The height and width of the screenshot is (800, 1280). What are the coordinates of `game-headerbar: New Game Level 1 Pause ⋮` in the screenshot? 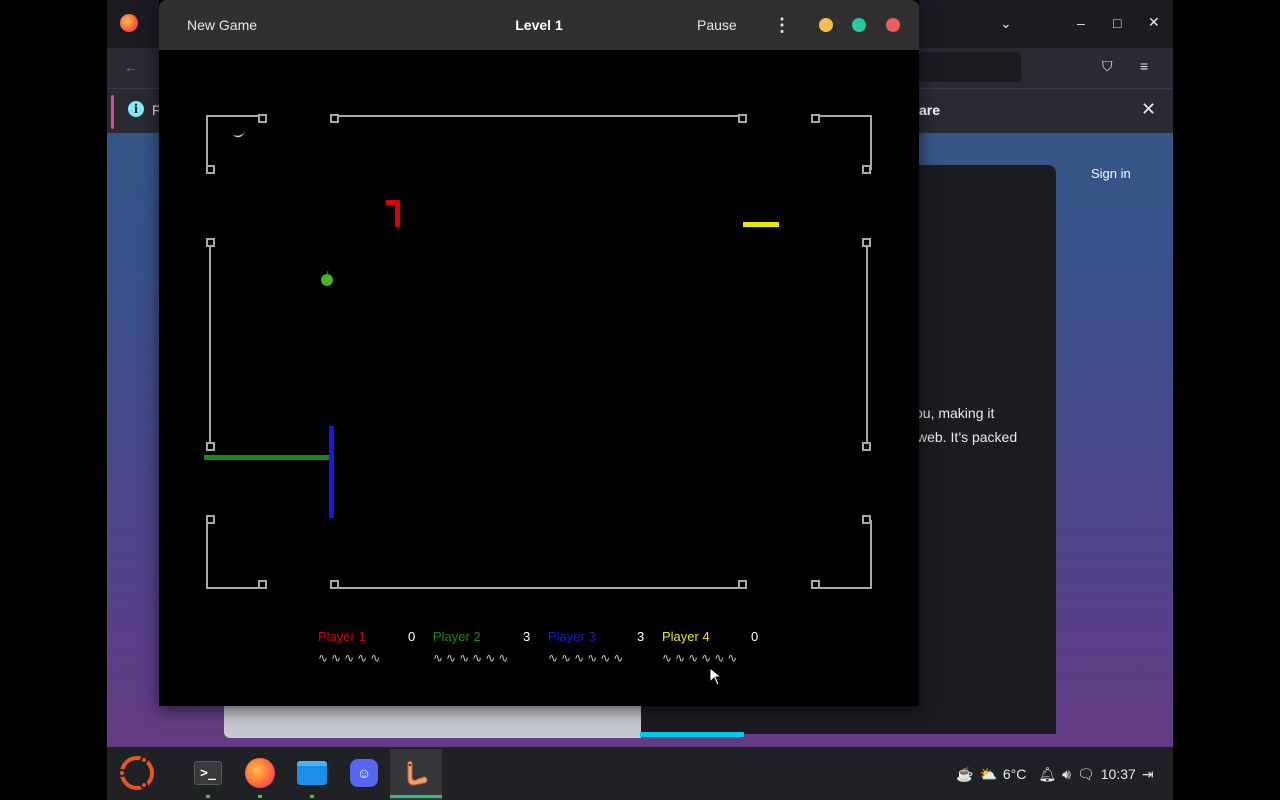 It's located at (539, 25).